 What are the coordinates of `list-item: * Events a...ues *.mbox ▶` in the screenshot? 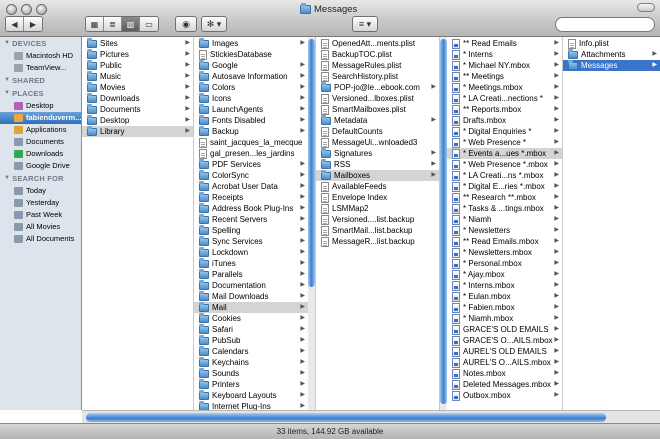 It's located at (504, 153).